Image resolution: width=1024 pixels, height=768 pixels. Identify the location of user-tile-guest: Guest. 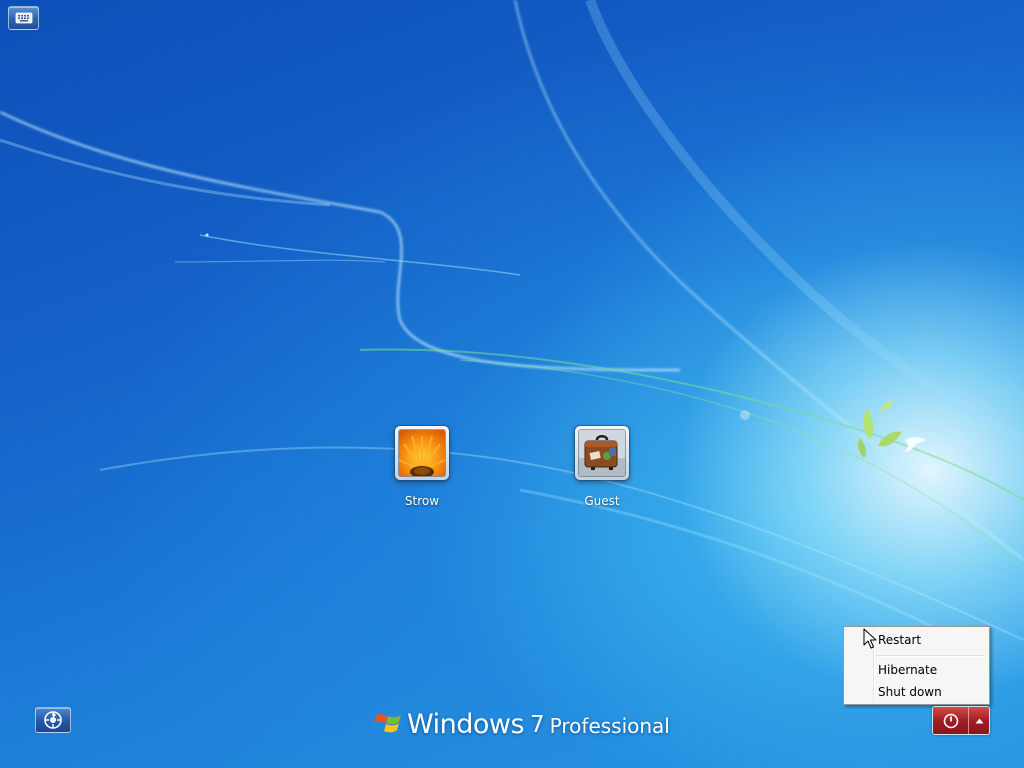
(602, 467).